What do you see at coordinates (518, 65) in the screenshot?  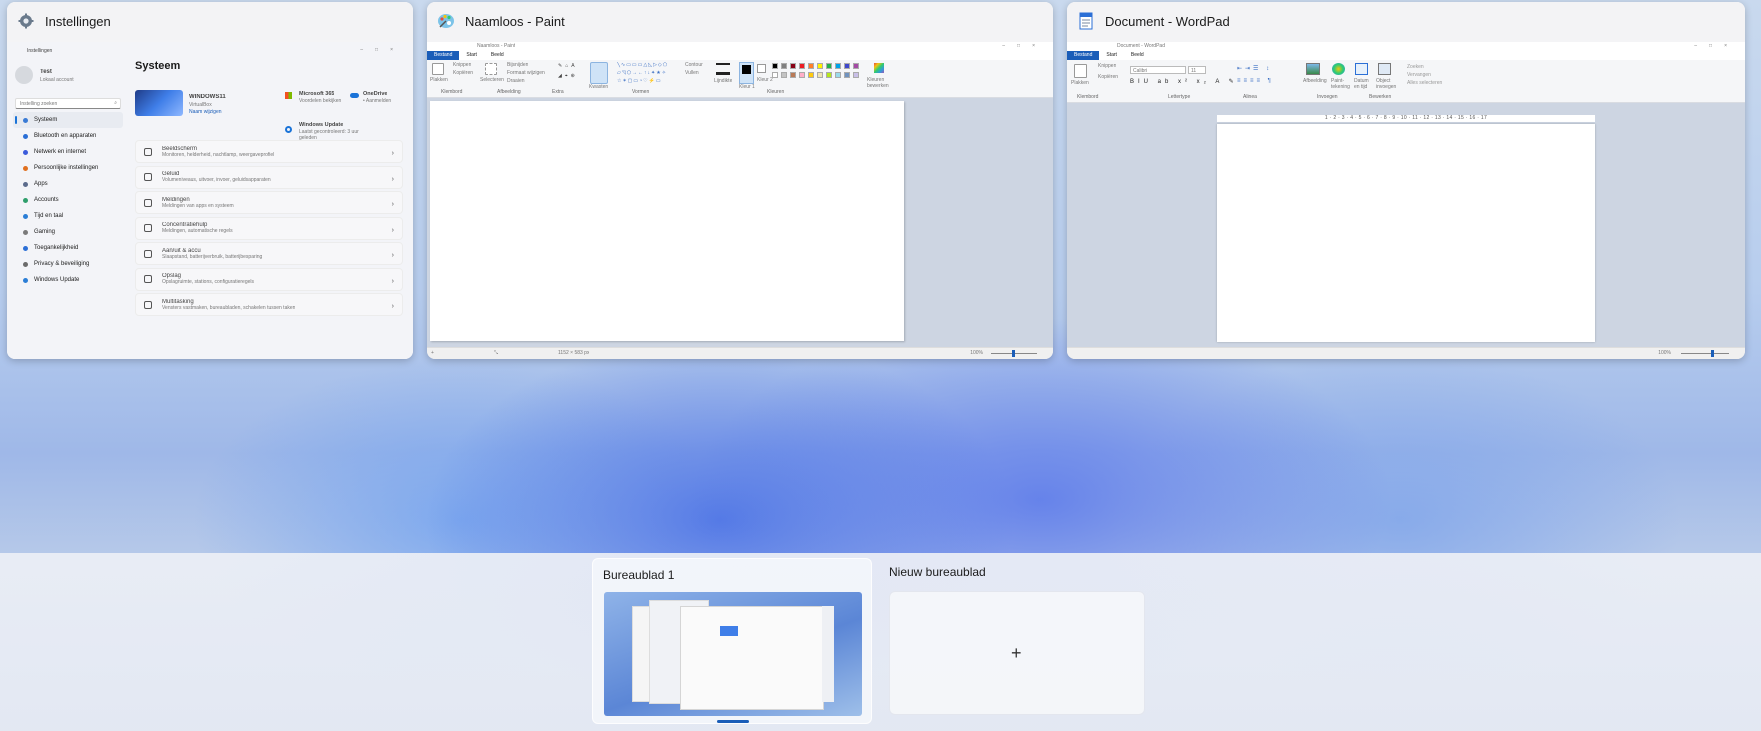 I see `crop-label: Bijsnijden` at bounding box center [518, 65].